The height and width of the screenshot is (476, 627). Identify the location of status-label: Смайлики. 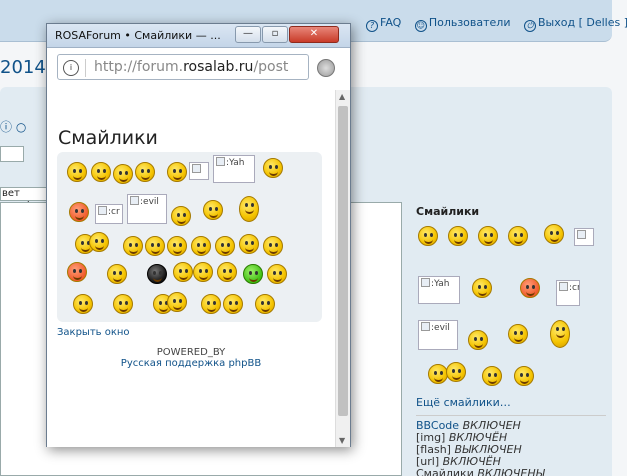
(445, 471).